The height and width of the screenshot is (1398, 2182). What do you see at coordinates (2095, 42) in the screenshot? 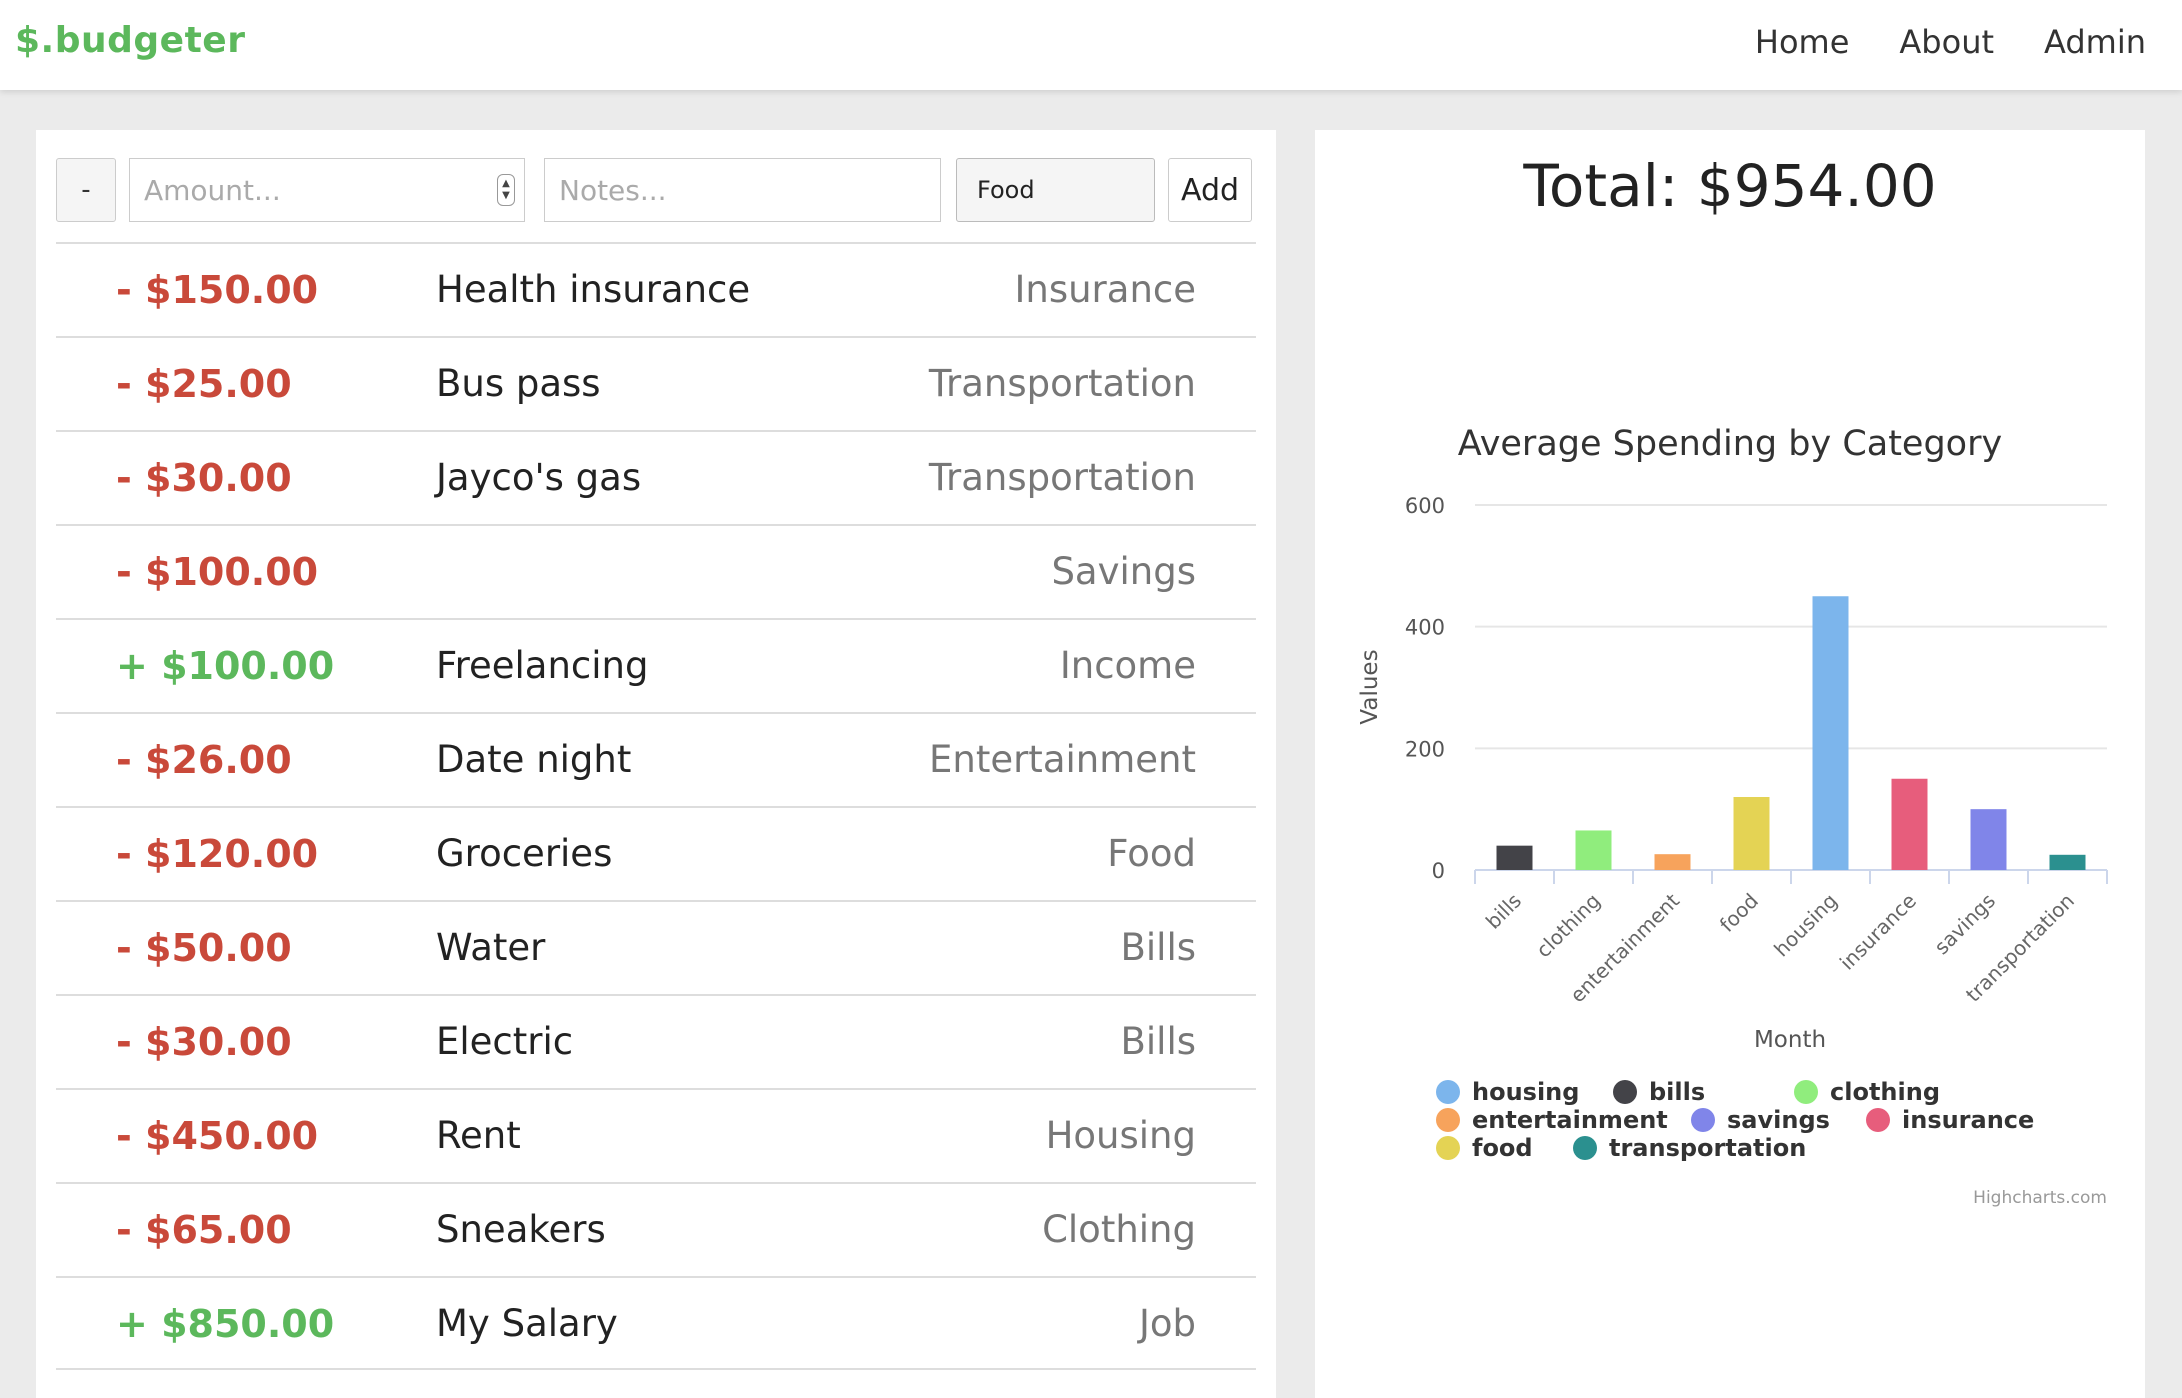
I see `nav-link-admin: Admin` at bounding box center [2095, 42].